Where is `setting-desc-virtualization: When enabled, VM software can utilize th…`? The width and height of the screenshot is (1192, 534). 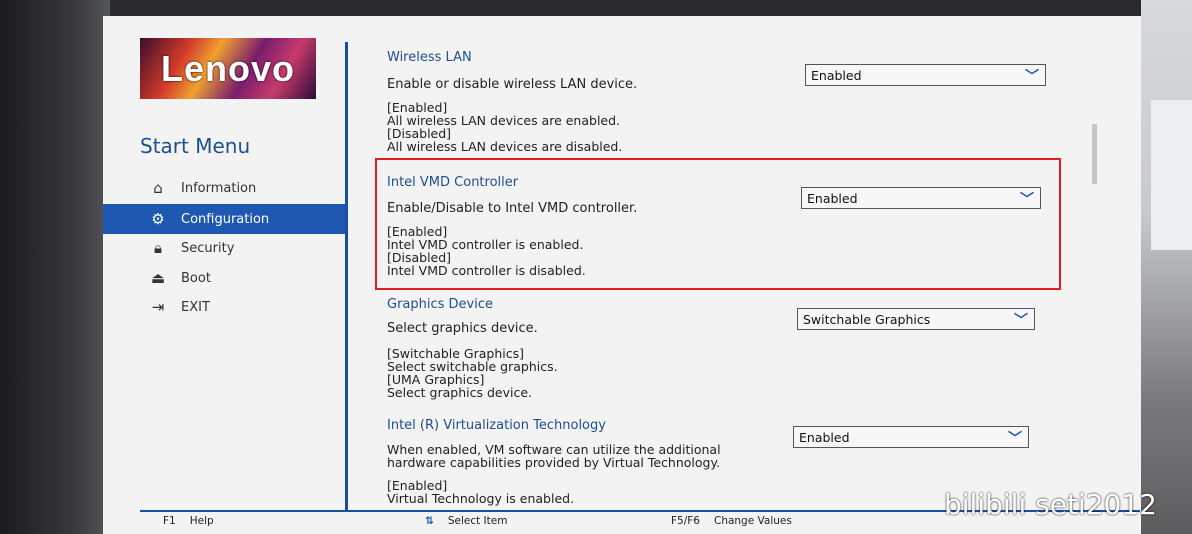
setting-desc-virtualization: When enabled, VM software can utilize th… is located at coordinates (554, 456).